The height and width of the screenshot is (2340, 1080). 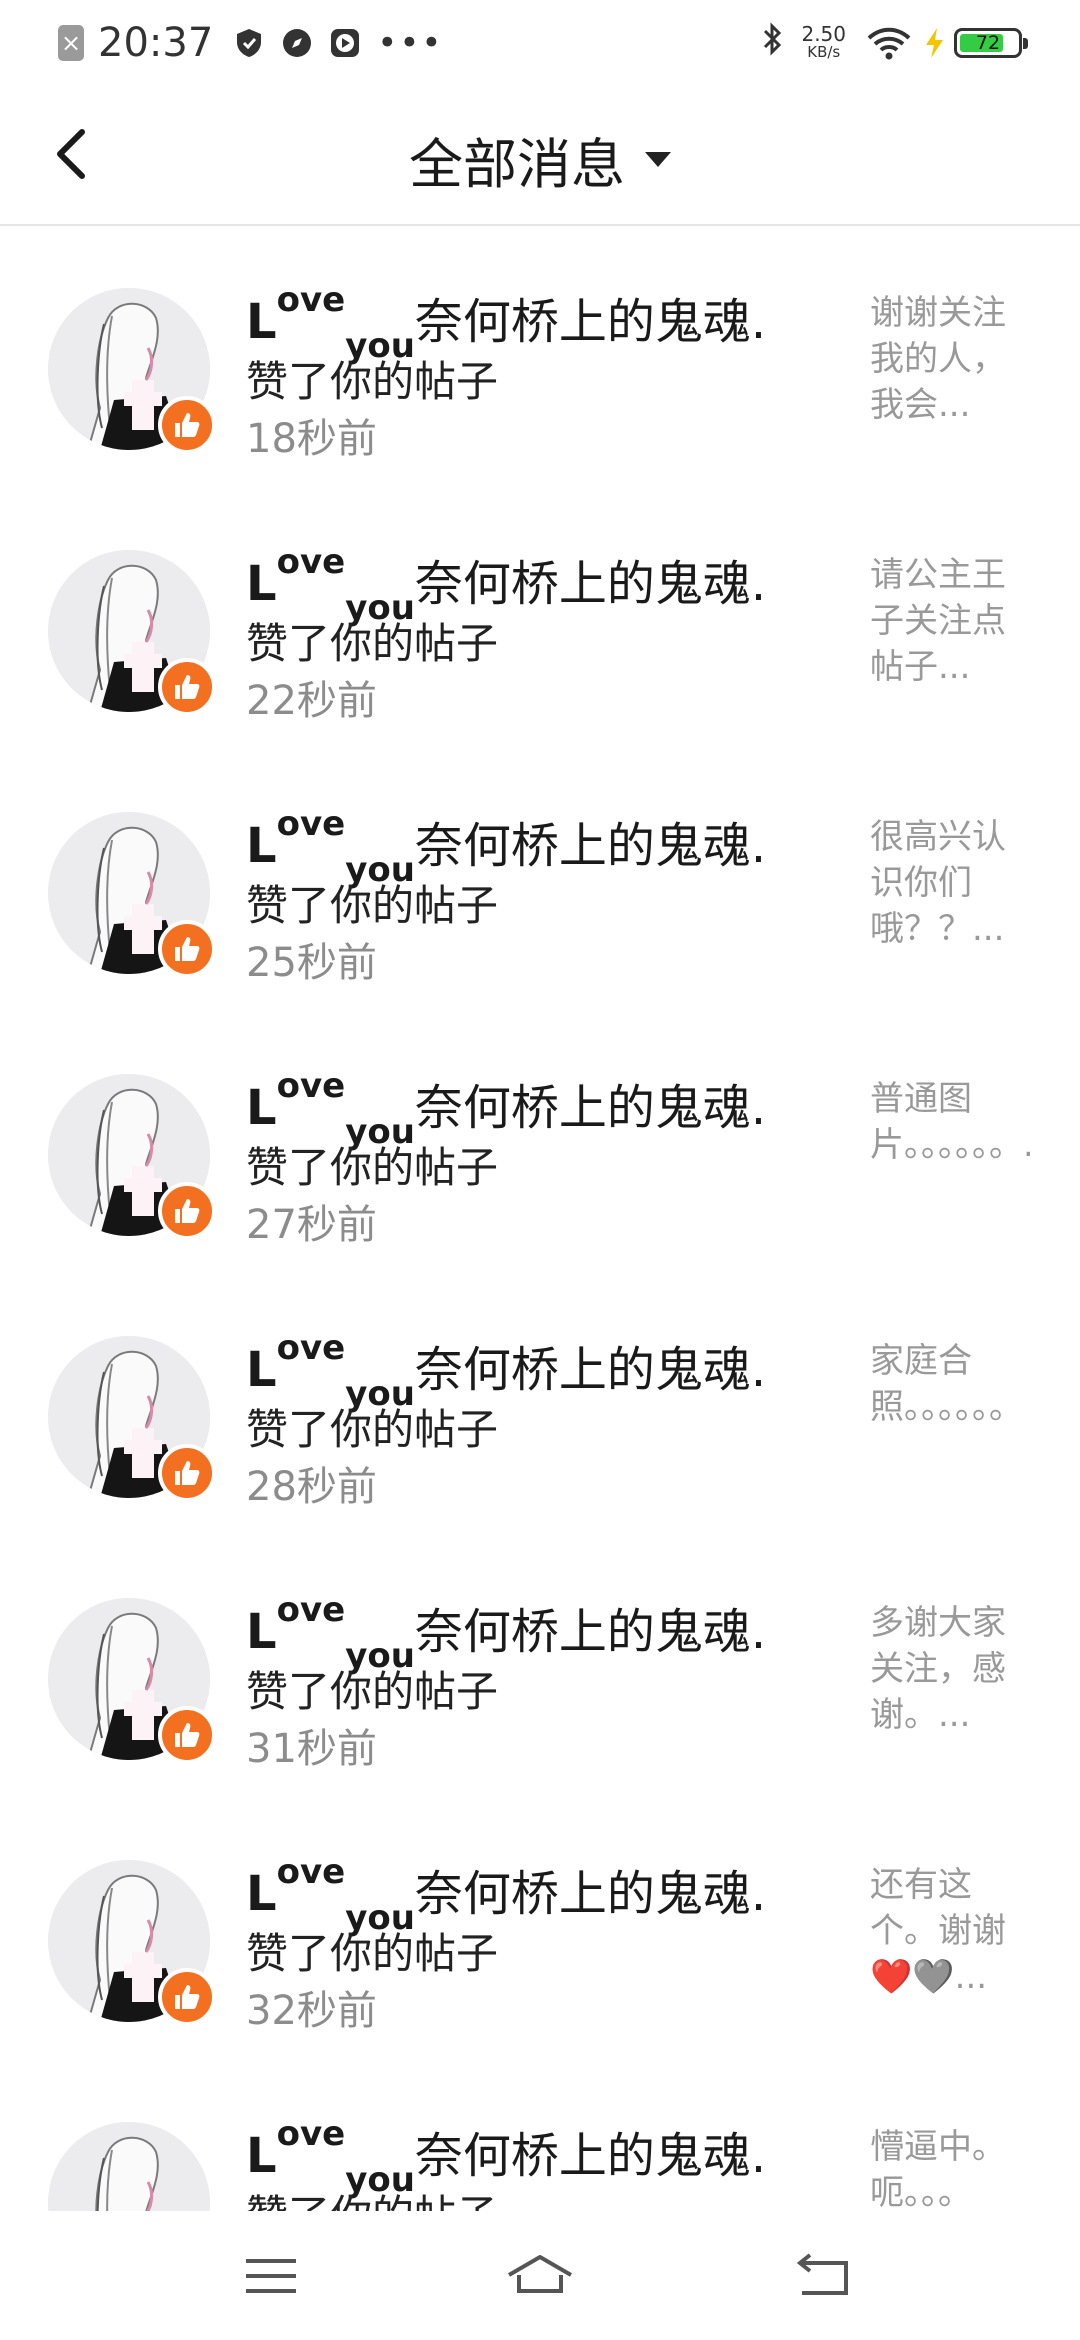 What do you see at coordinates (824, 52) in the screenshot?
I see `net-speed-unit: KB/s` at bounding box center [824, 52].